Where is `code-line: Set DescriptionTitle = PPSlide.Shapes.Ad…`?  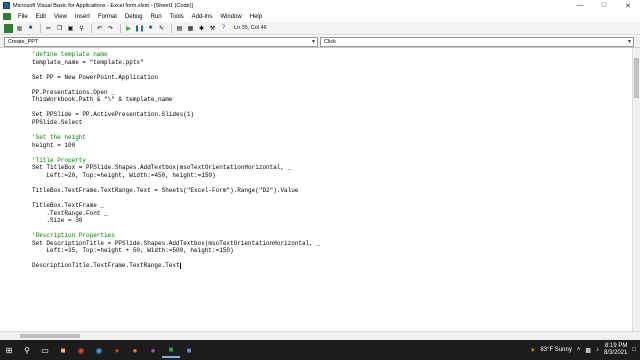 code-line: Set DescriptionTitle = PPSlide.Shapes.Ad… is located at coordinates (176, 243).